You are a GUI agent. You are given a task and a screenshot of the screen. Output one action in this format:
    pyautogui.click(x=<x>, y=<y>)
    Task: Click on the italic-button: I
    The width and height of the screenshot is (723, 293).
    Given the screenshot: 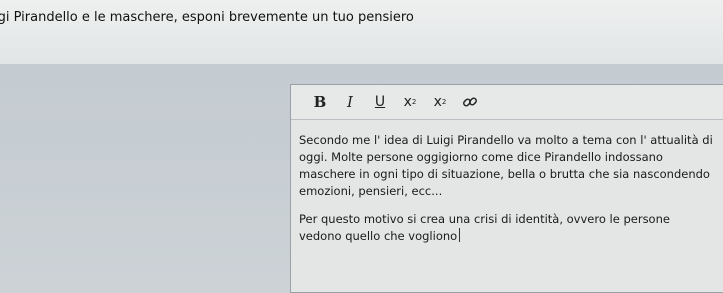 What is the action you would take?
    pyautogui.click(x=350, y=102)
    